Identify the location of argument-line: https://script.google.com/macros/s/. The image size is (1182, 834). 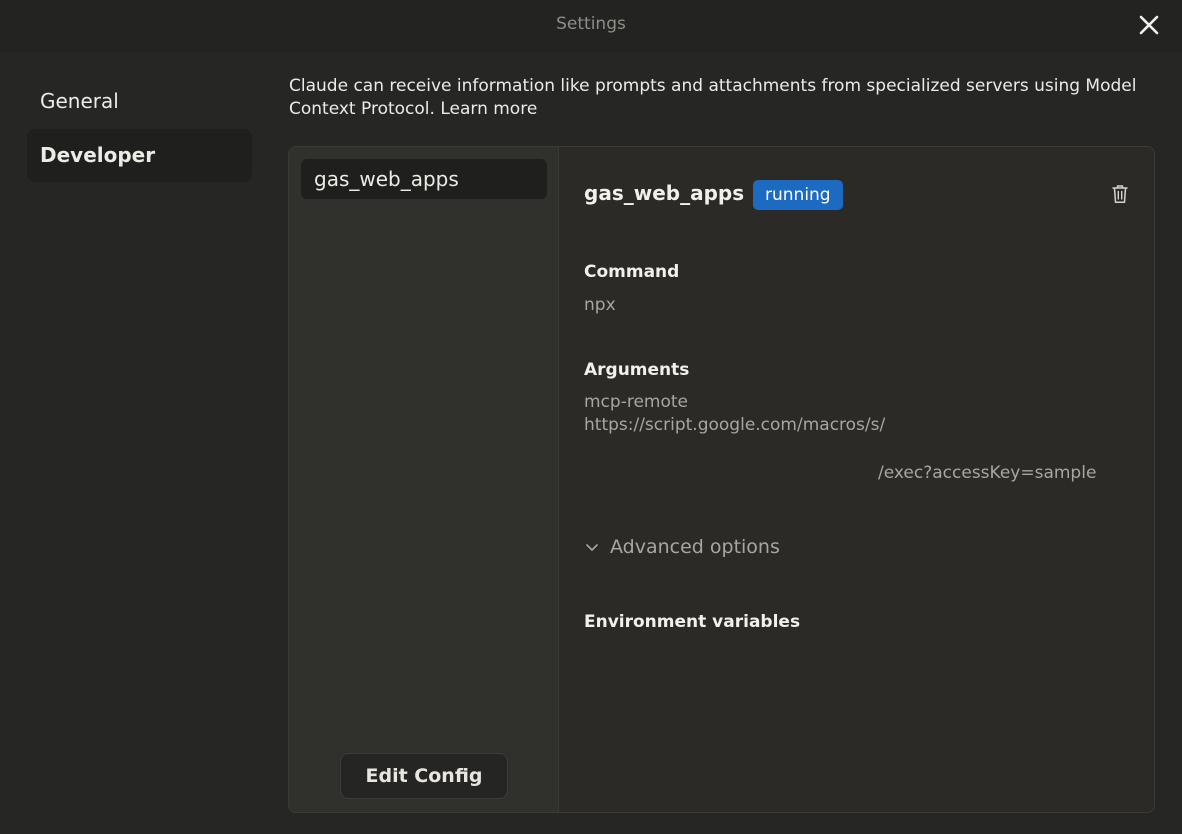
(735, 425).